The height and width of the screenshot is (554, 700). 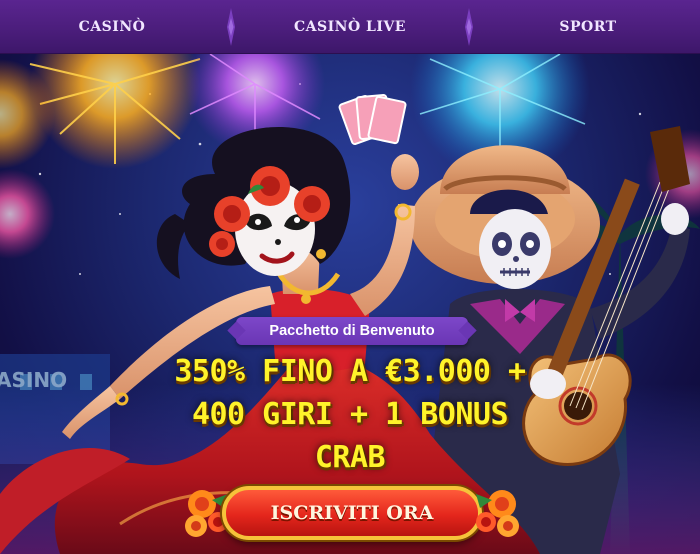 I want to click on playing-cards, so click(x=372, y=120).